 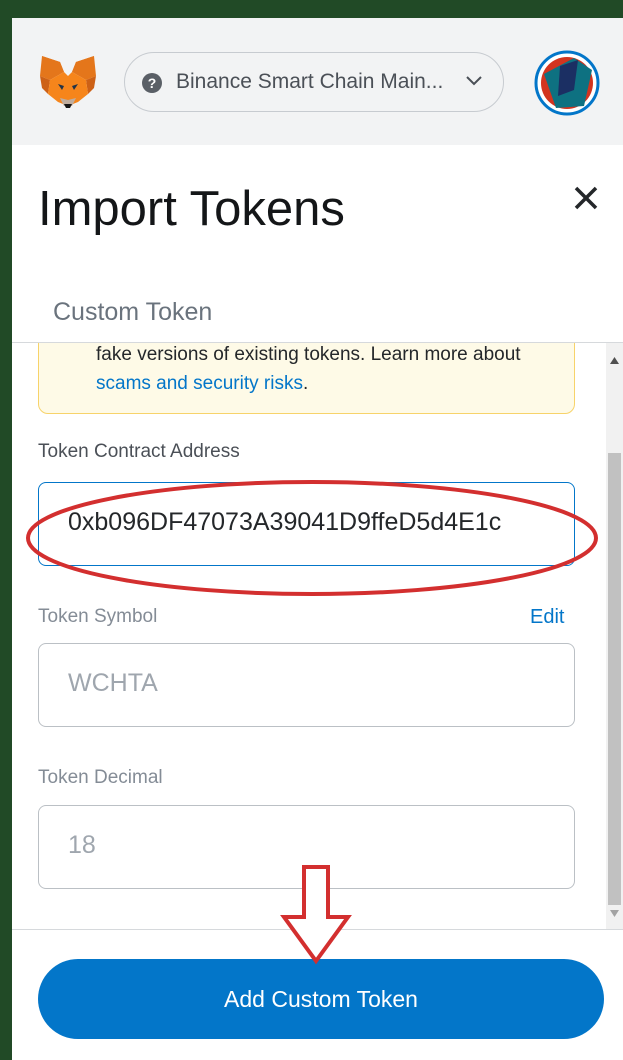 What do you see at coordinates (317, 929) in the screenshot?
I see `footer-divider` at bounding box center [317, 929].